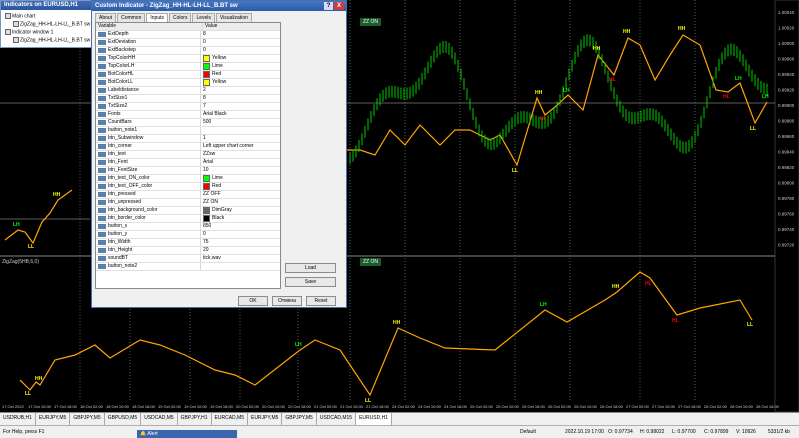 The image size is (799, 438). What do you see at coordinates (253, 301) in the screenshot?
I see `ok-button: OK` at bounding box center [253, 301].